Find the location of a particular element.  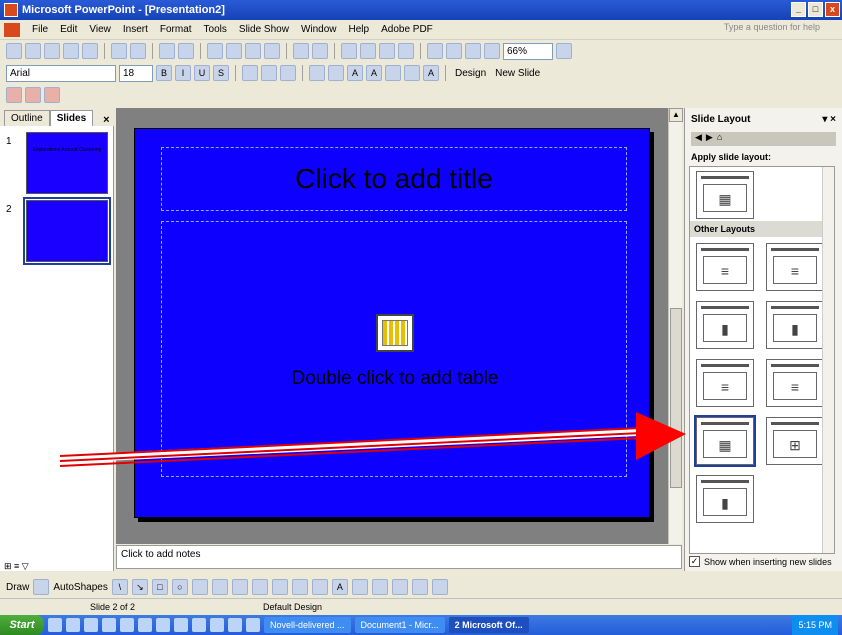

annotation-arrow is located at coordinates (372, 439).